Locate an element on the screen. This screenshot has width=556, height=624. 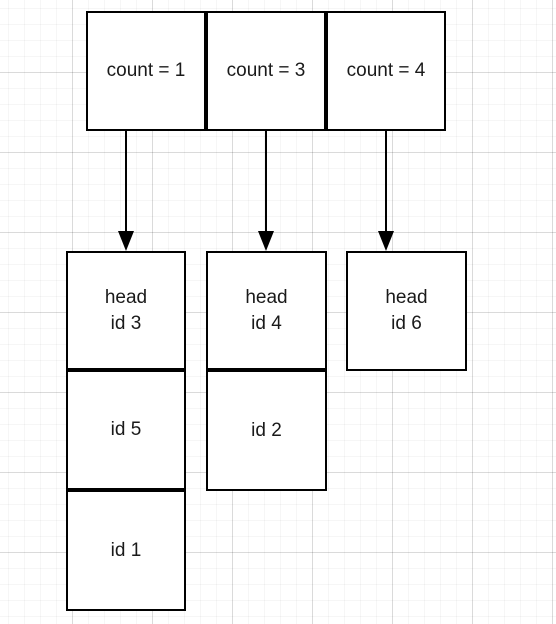
chain-node-1-0-line1: head is located at coordinates (266, 297).